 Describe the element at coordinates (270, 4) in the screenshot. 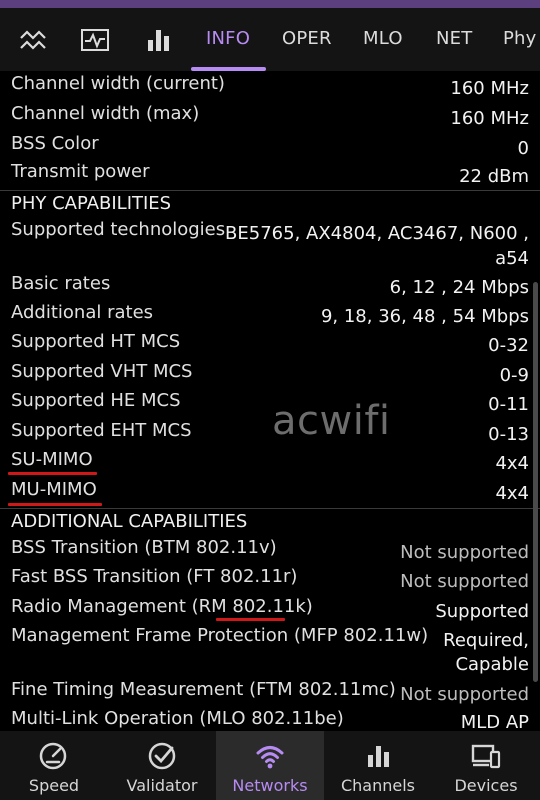

I see `status-strip` at that location.